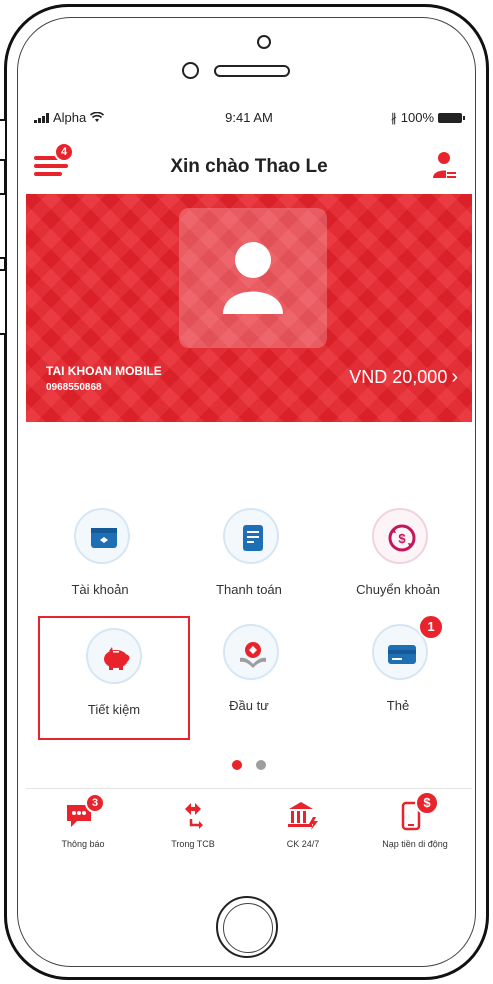 Image resolution: width=493 pixels, height=984 pixels. Describe the element at coordinates (398, 705) in the screenshot. I see `feature-label: Thẻ` at that location.